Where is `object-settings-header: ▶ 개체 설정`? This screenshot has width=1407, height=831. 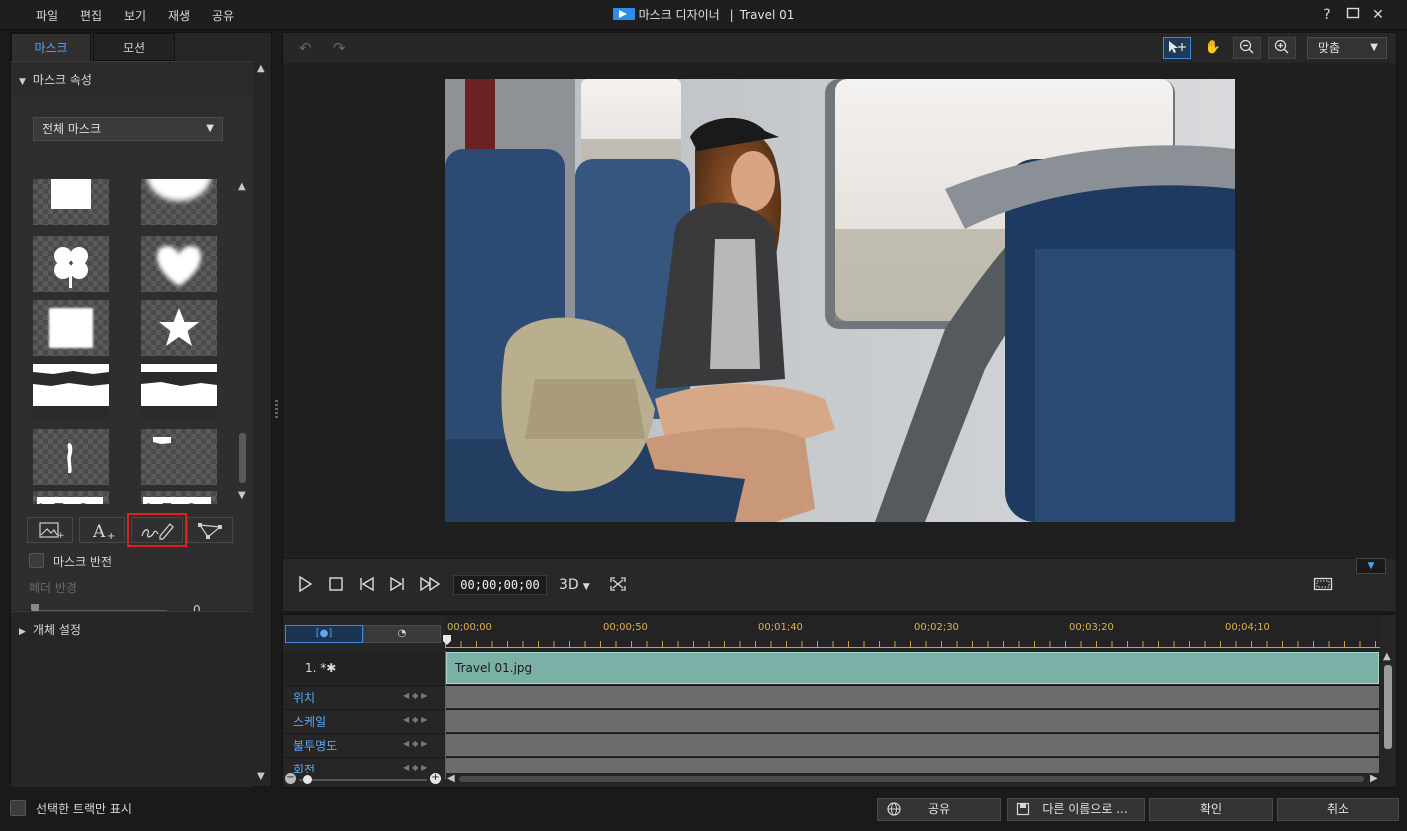
object-settings-header: ▶ 개체 설정 is located at coordinates (50, 629).